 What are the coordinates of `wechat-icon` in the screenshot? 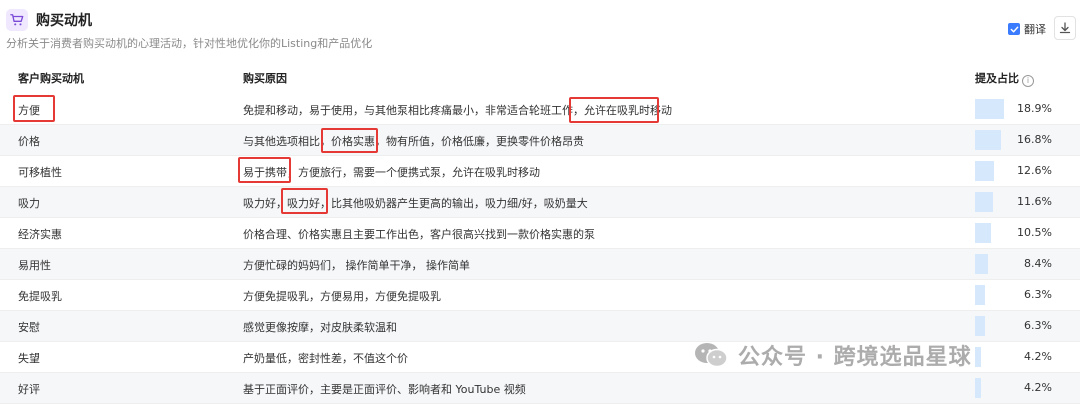 It's located at (711, 355).